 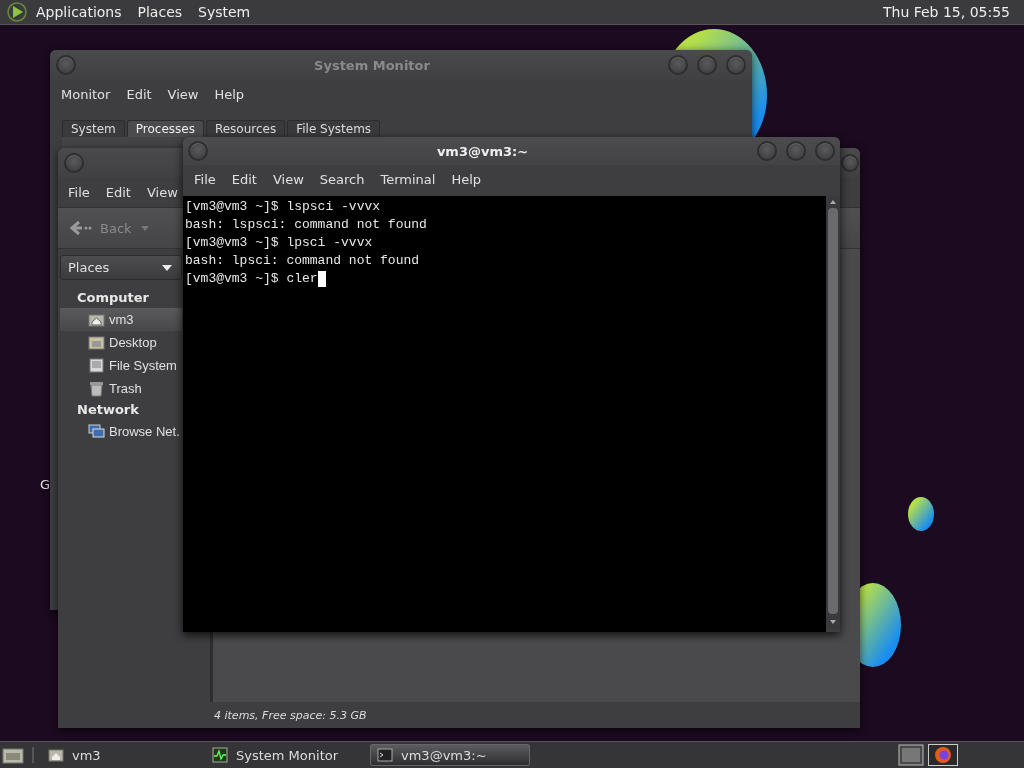 What do you see at coordinates (334, 128) in the screenshot?
I see `tab: File Systems` at bounding box center [334, 128].